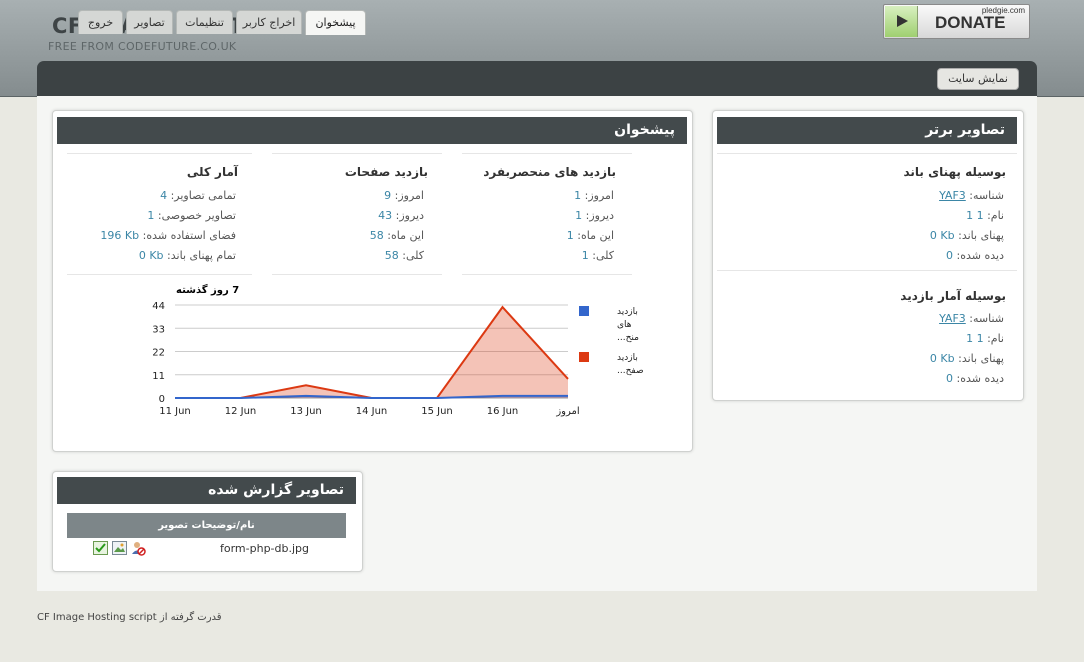 The height and width of the screenshot is (662, 1084). I want to click on unique-yesterday-value: 1, so click(579, 215).